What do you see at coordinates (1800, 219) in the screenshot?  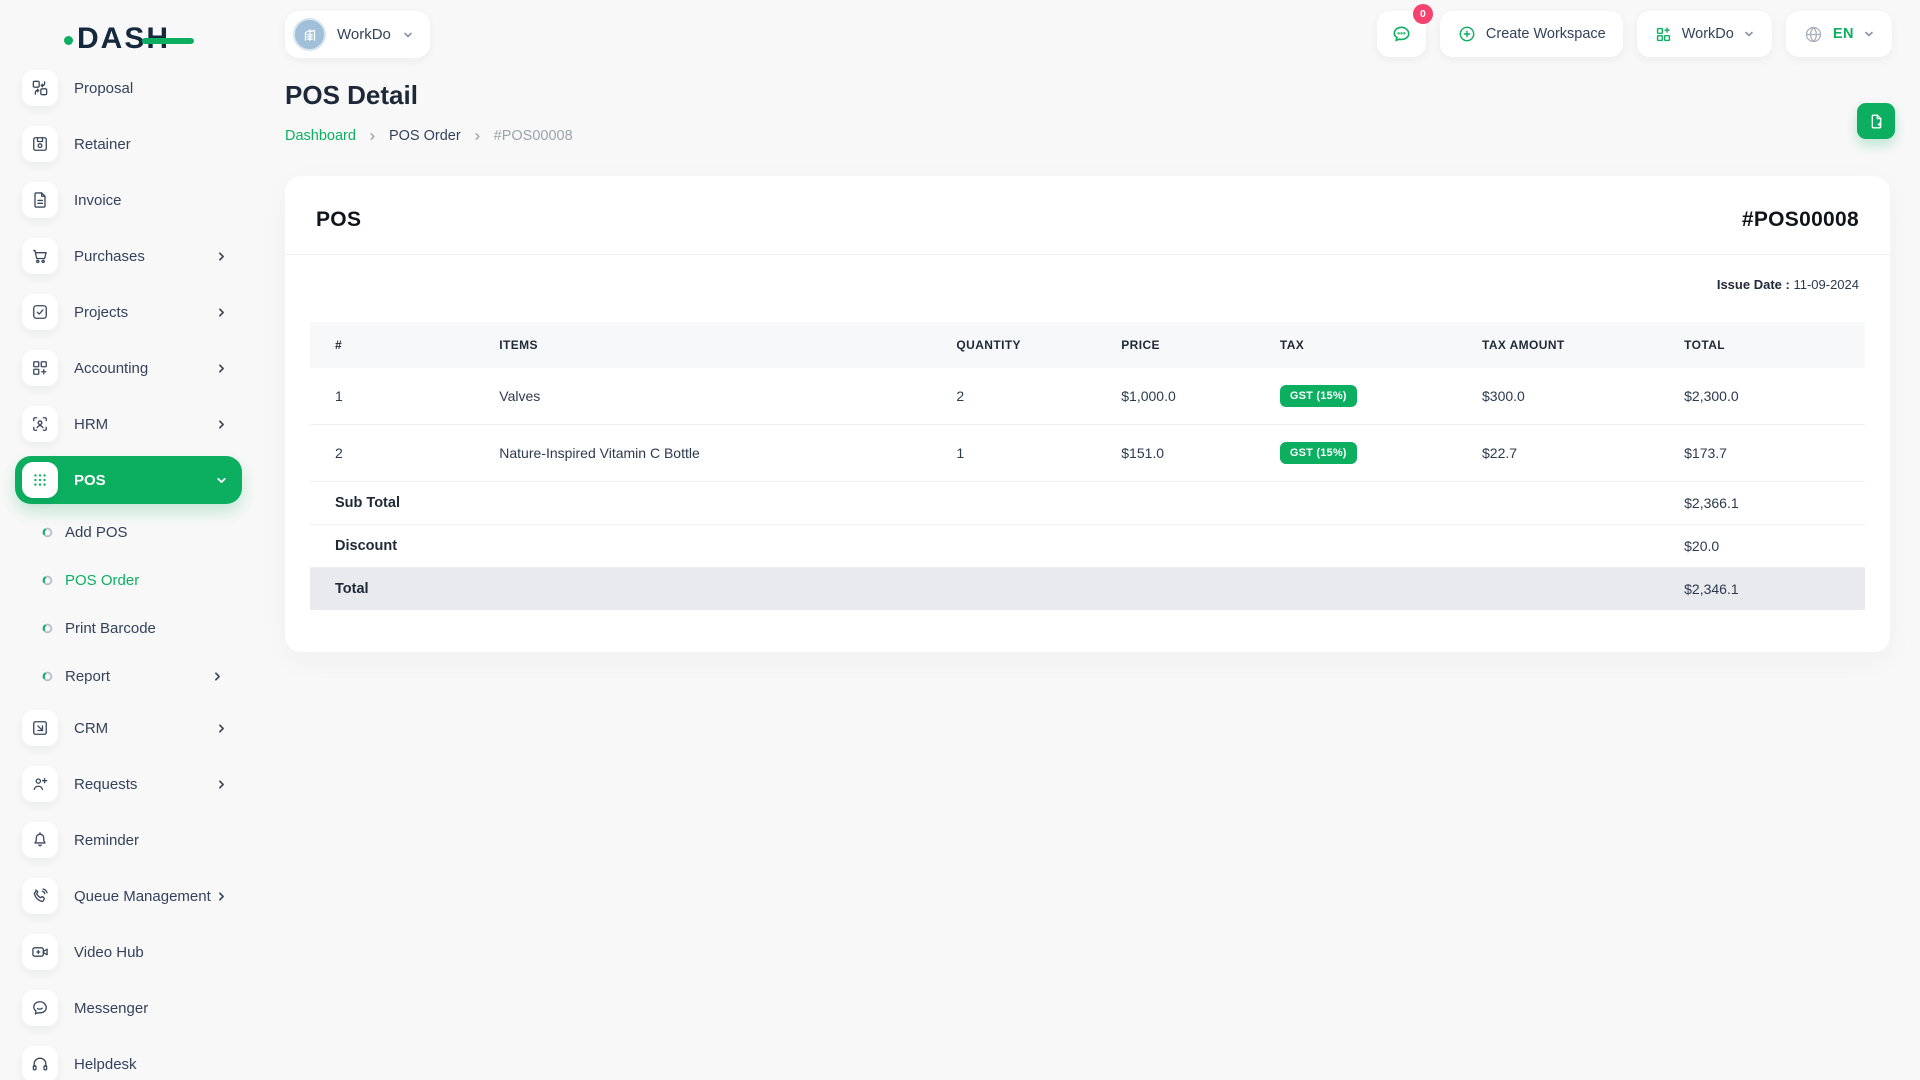 I see `pos-number: #POS00008` at bounding box center [1800, 219].